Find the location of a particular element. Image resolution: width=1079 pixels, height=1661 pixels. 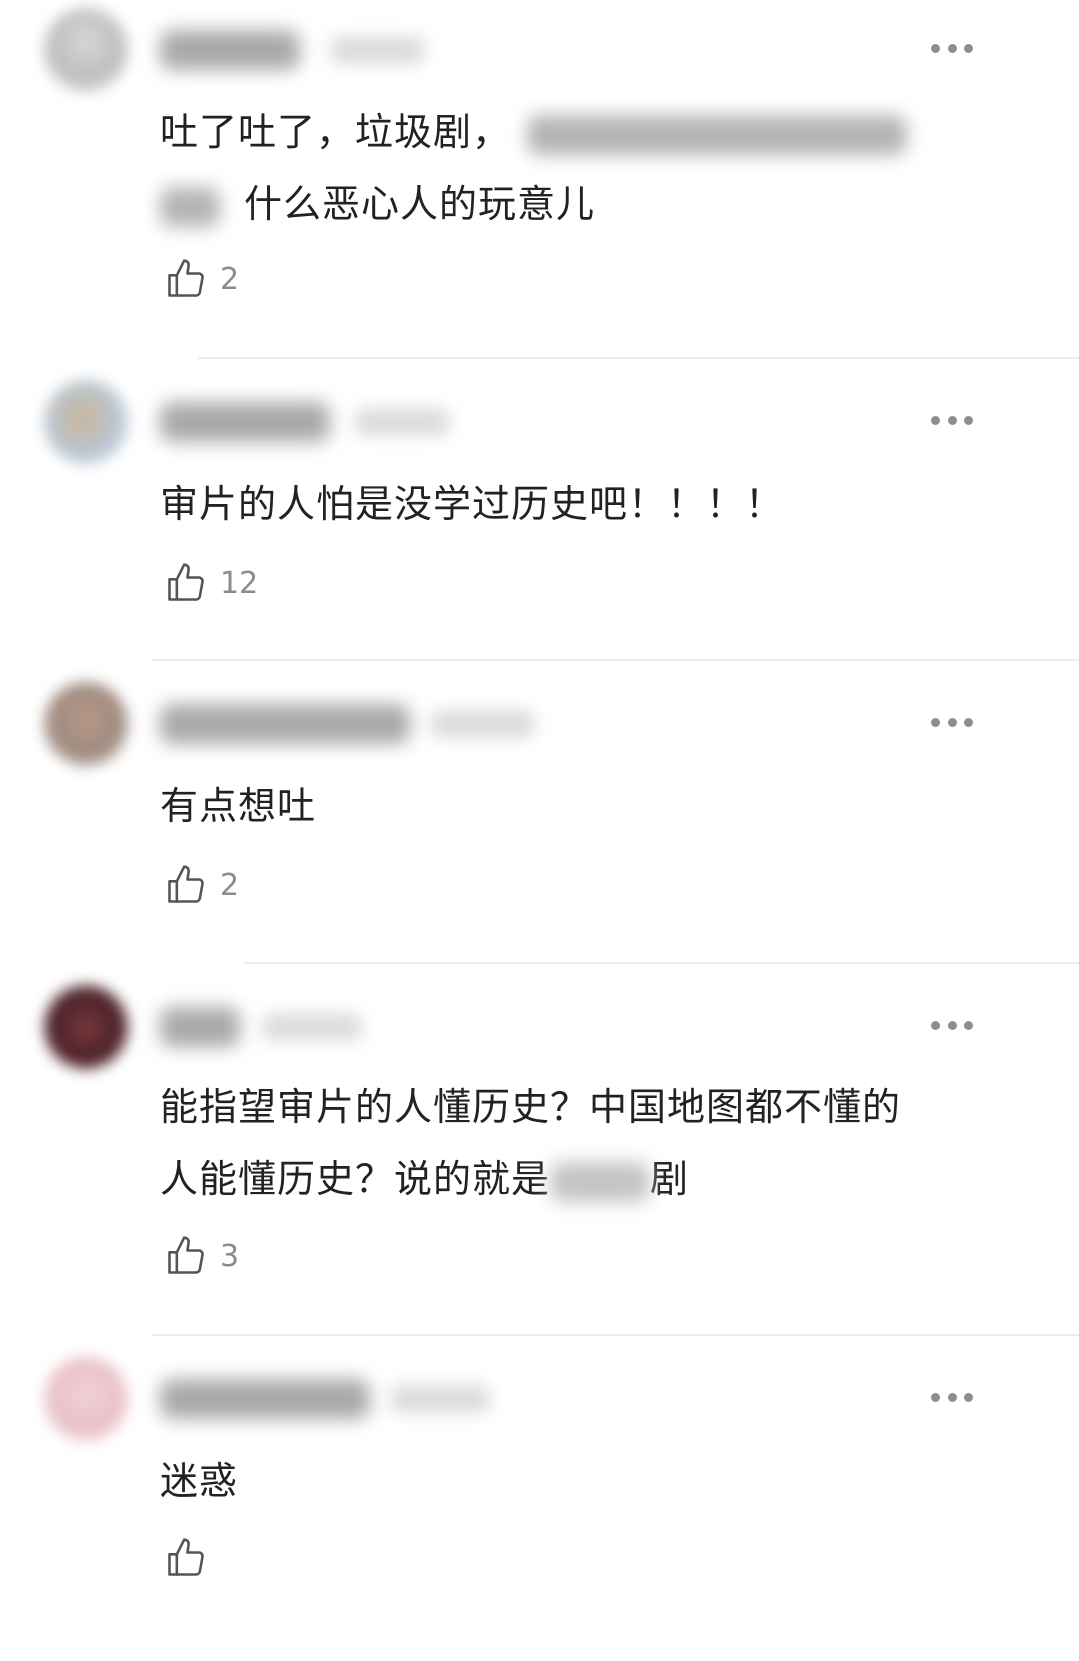

comment-text: 吐了吐了，垃圾剧， 什么恶心人的玩意儿 is located at coordinates (575, 168).